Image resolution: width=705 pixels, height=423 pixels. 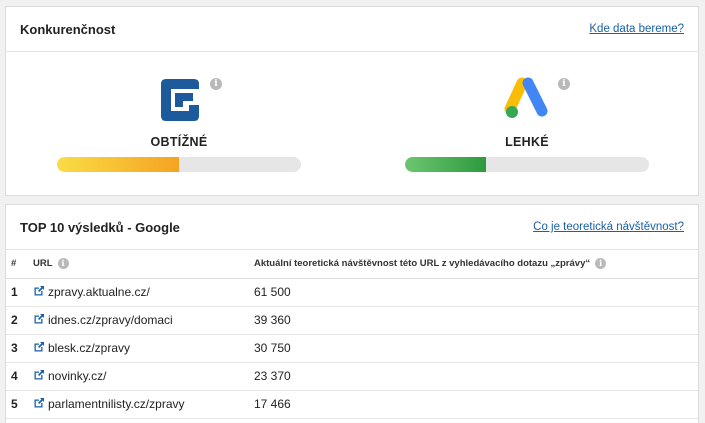 What do you see at coordinates (19, 320) in the screenshot?
I see `row-number: 2` at bounding box center [19, 320].